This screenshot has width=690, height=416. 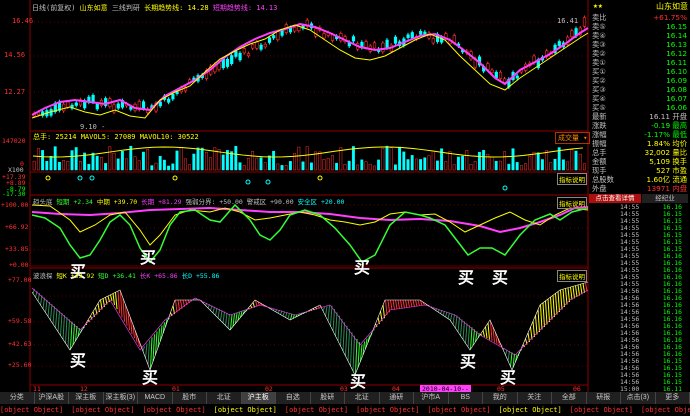 I want to click on wave-help-button: 指标说明, so click(x=572, y=276).